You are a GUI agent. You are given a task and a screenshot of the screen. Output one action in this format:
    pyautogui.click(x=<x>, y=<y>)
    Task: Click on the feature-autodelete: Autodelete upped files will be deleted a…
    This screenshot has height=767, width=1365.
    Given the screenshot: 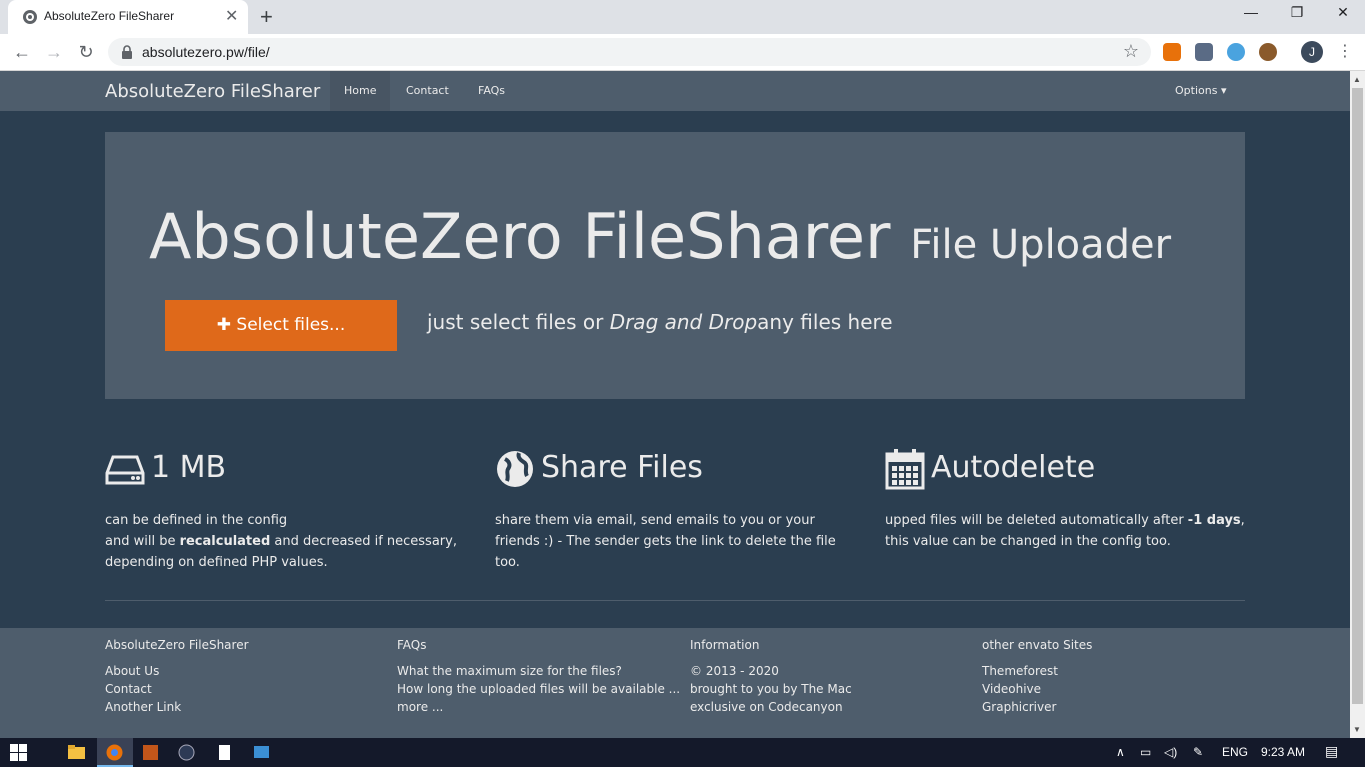 What is the action you would take?
    pyautogui.click(x=1065, y=499)
    